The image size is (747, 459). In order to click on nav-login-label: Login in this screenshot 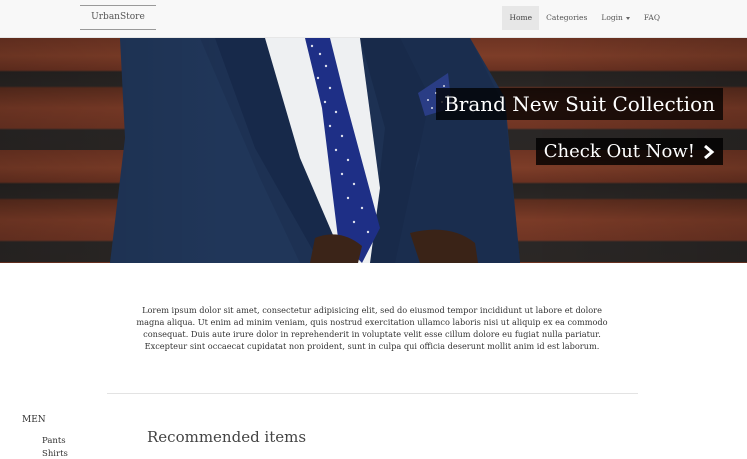, I will do `click(612, 17)`.